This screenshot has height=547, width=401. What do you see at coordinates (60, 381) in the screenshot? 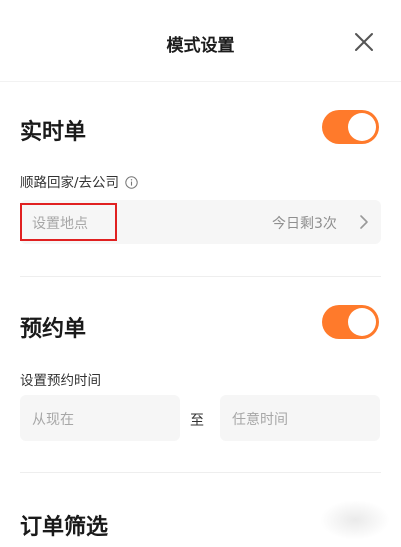
I see `reservation-time-label: 设置预约时间` at bounding box center [60, 381].